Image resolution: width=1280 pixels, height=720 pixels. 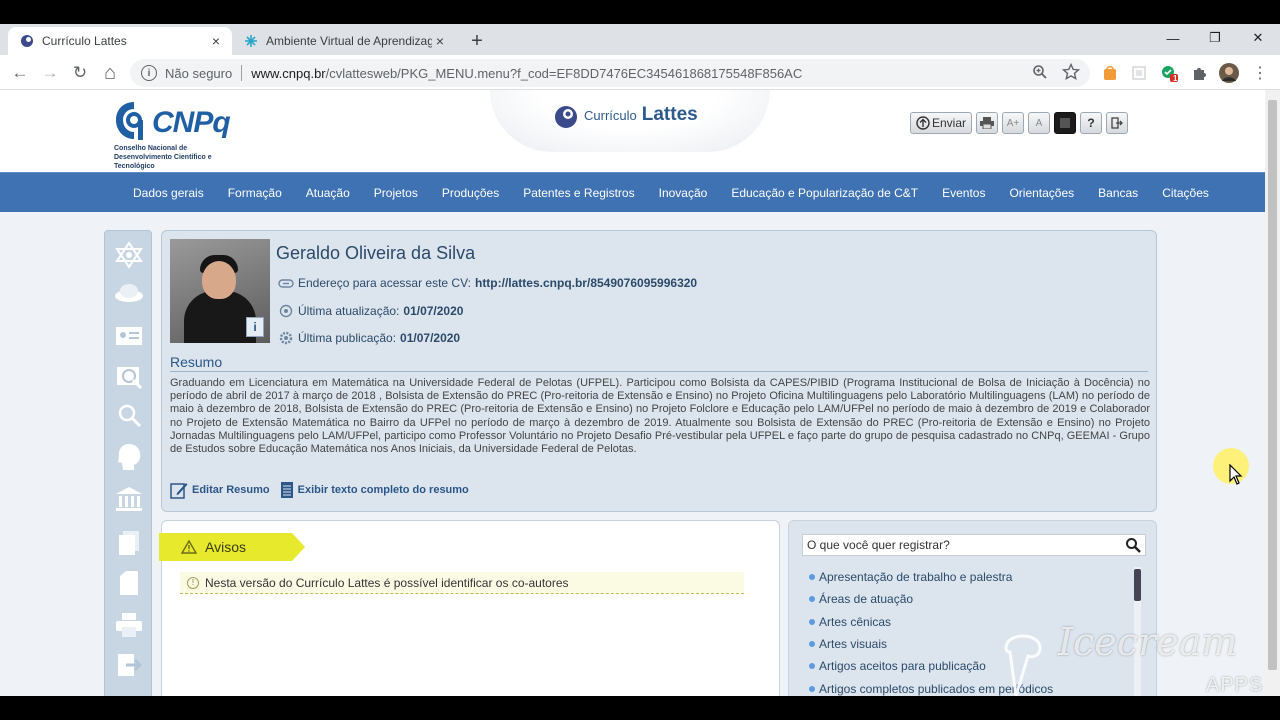 What do you see at coordinates (191, 122) in the screenshot?
I see `cnpq-wordmark: CNPq` at bounding box center [191, 122].